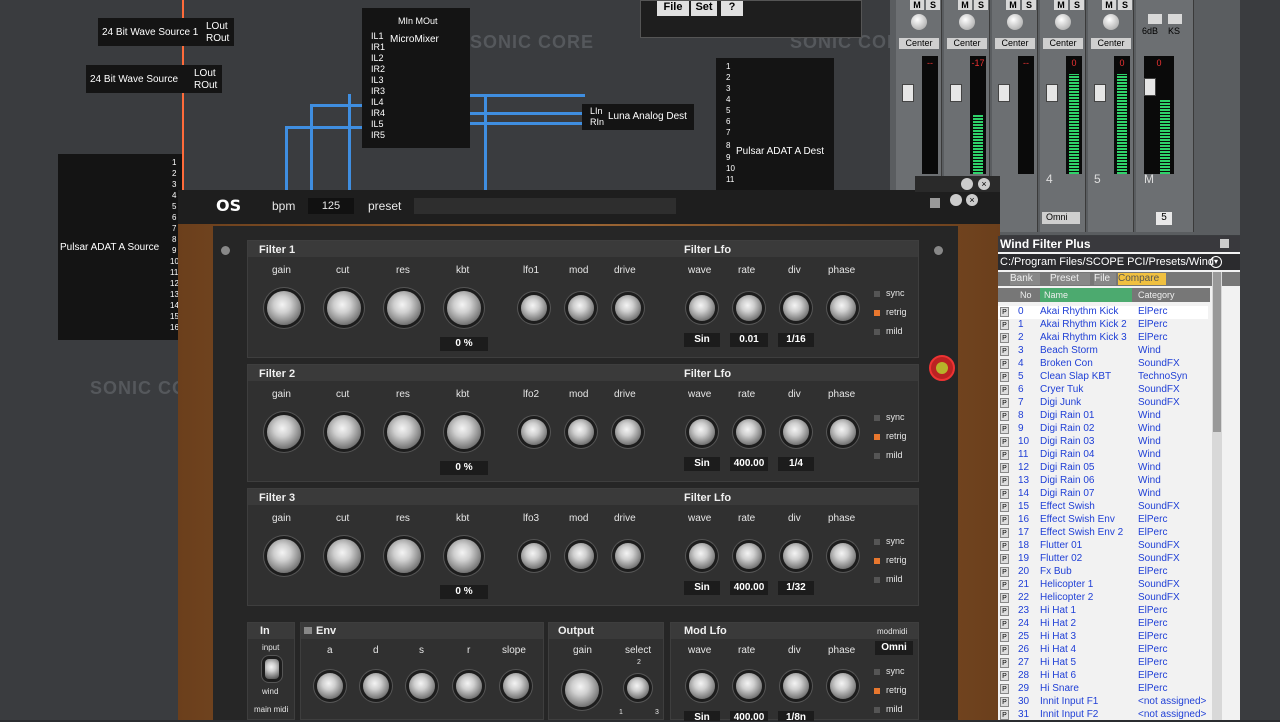  Describe the element at coordinates (877, 418) in the screenshot. I see `sync-led` at that location.